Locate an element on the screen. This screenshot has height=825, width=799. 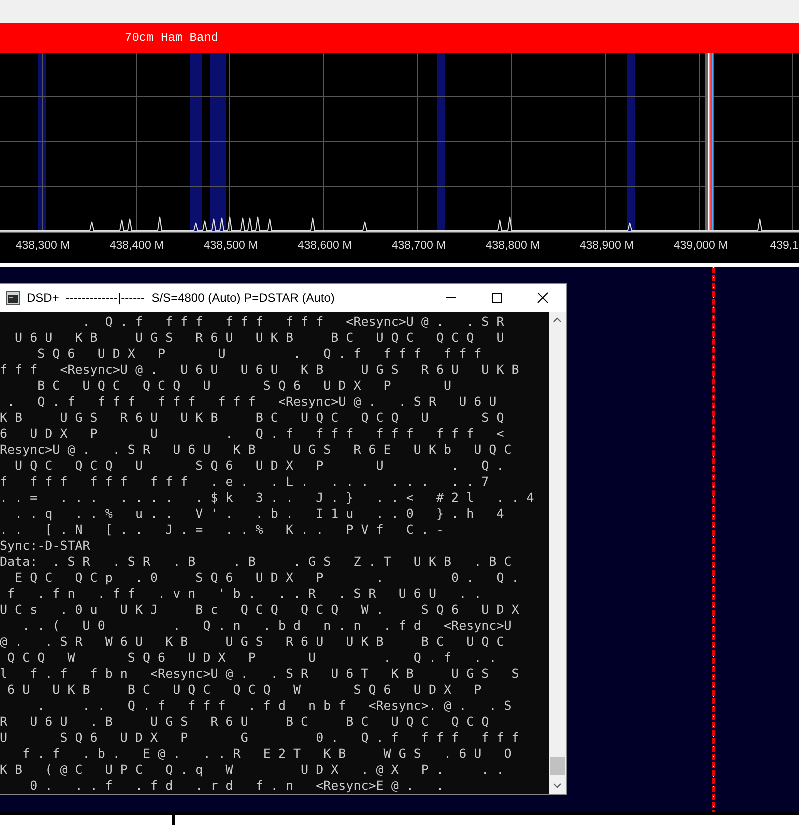
console-line: f . f n . f f . v n ' b . . . R . S R U 6 U . . is located at coordinates (244, 594).